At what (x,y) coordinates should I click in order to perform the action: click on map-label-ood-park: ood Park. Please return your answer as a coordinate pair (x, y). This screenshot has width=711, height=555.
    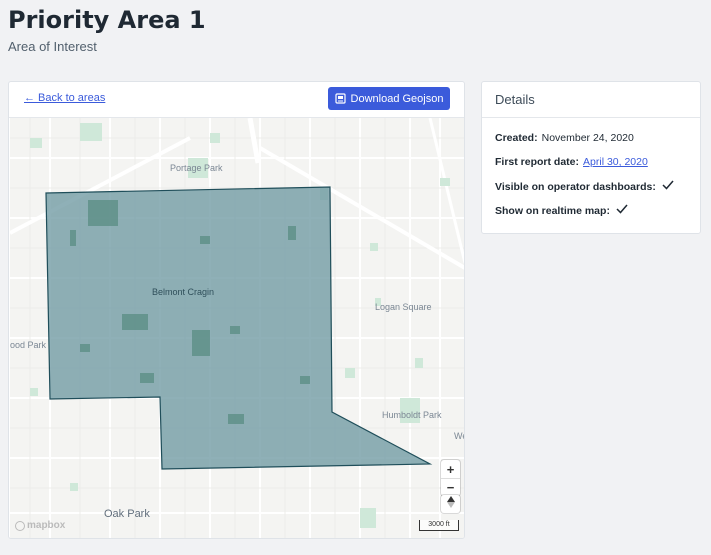
    Looking at the image, I should click on (28, 345).